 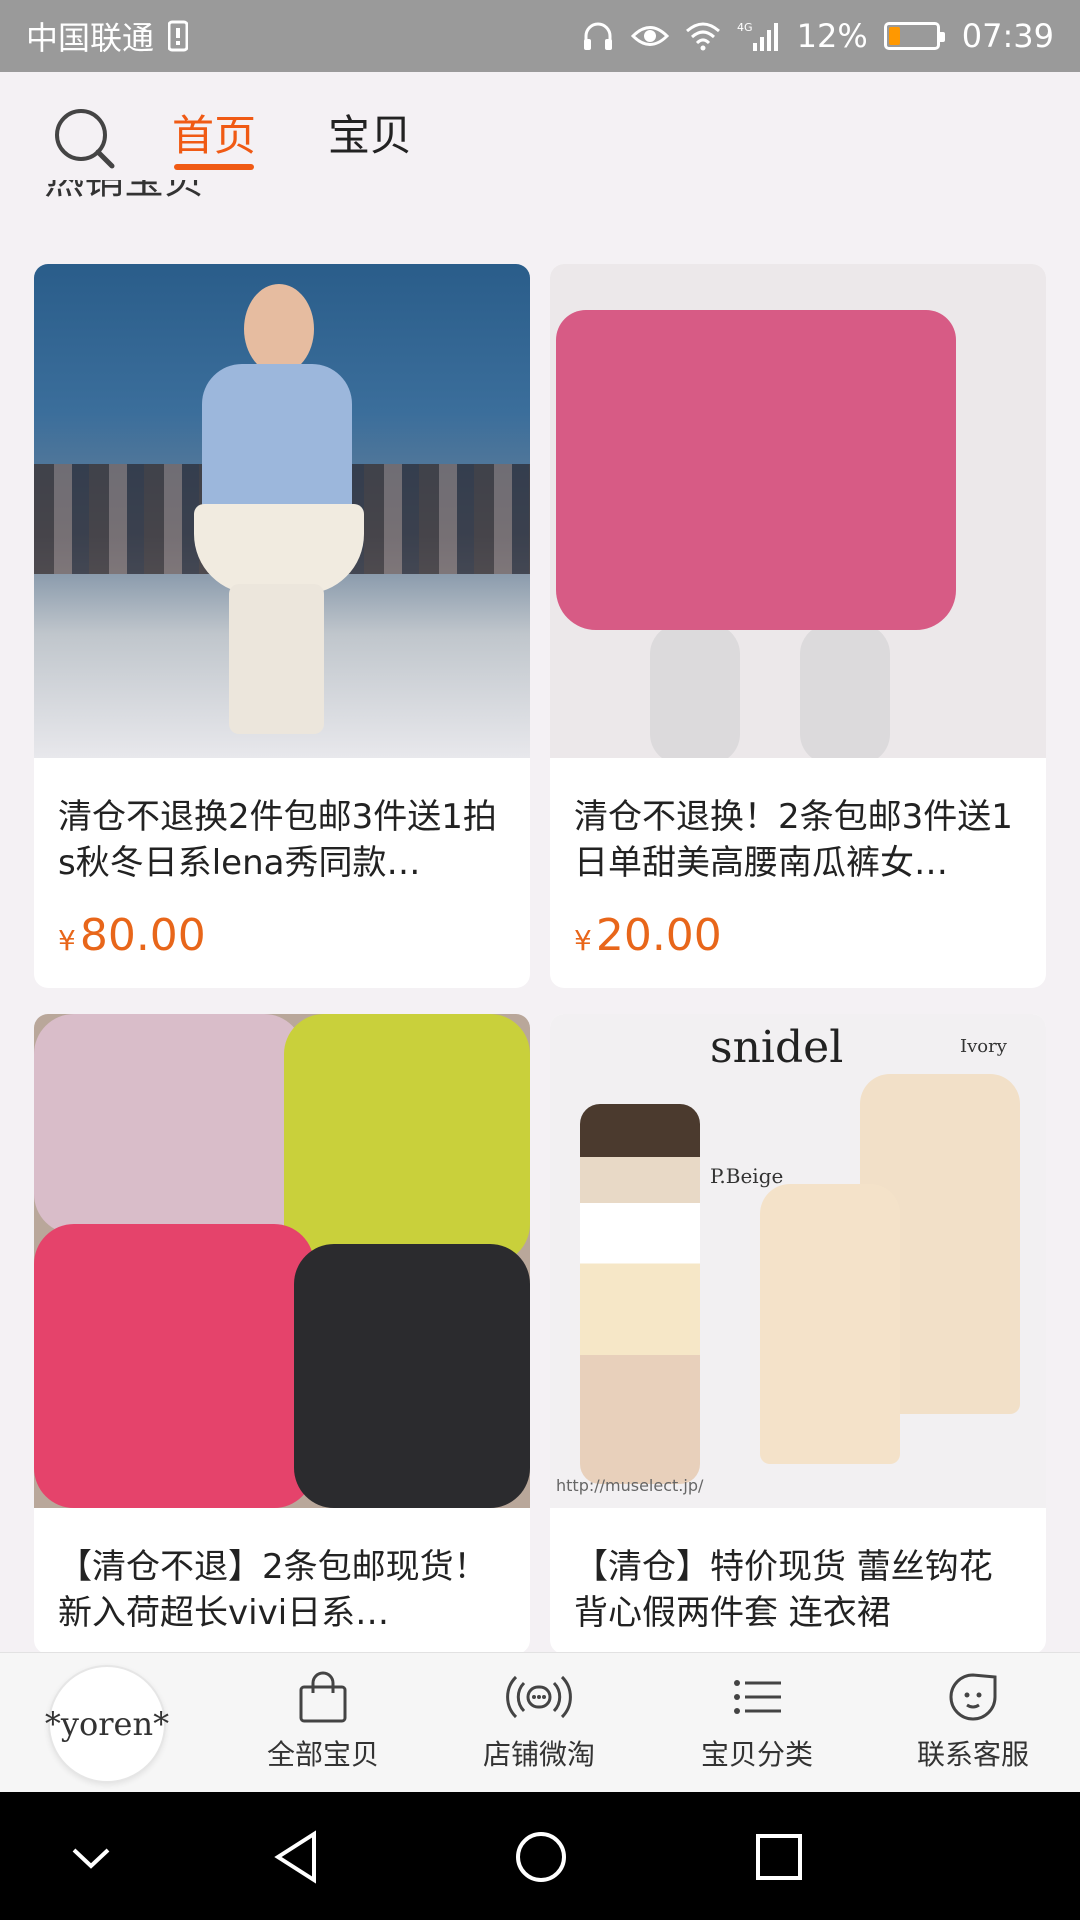 I want to click on nav-weitao: 店铺微淘, so click(x=539, y=1721).